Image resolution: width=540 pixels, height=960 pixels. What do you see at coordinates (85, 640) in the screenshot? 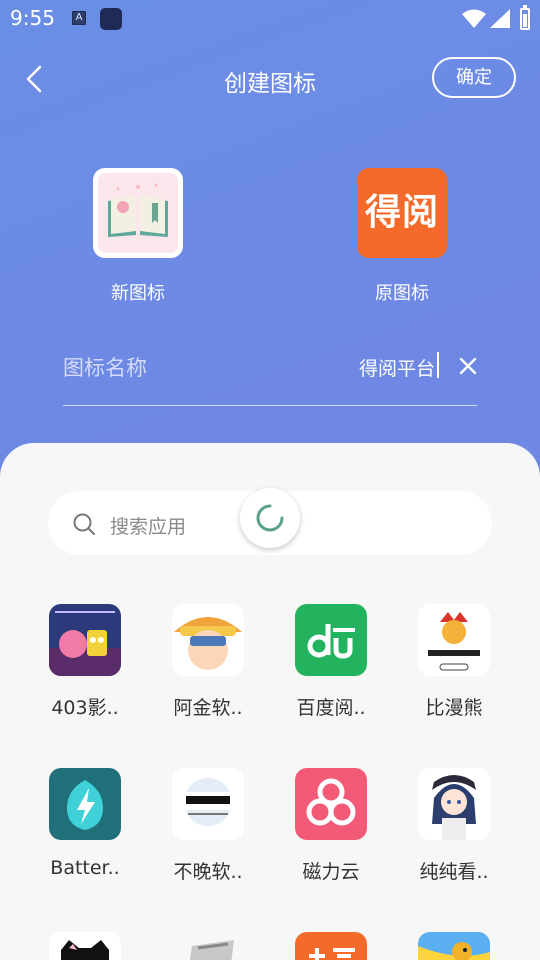
I see `movie-poster-icon` at bounding box center [85, 640].